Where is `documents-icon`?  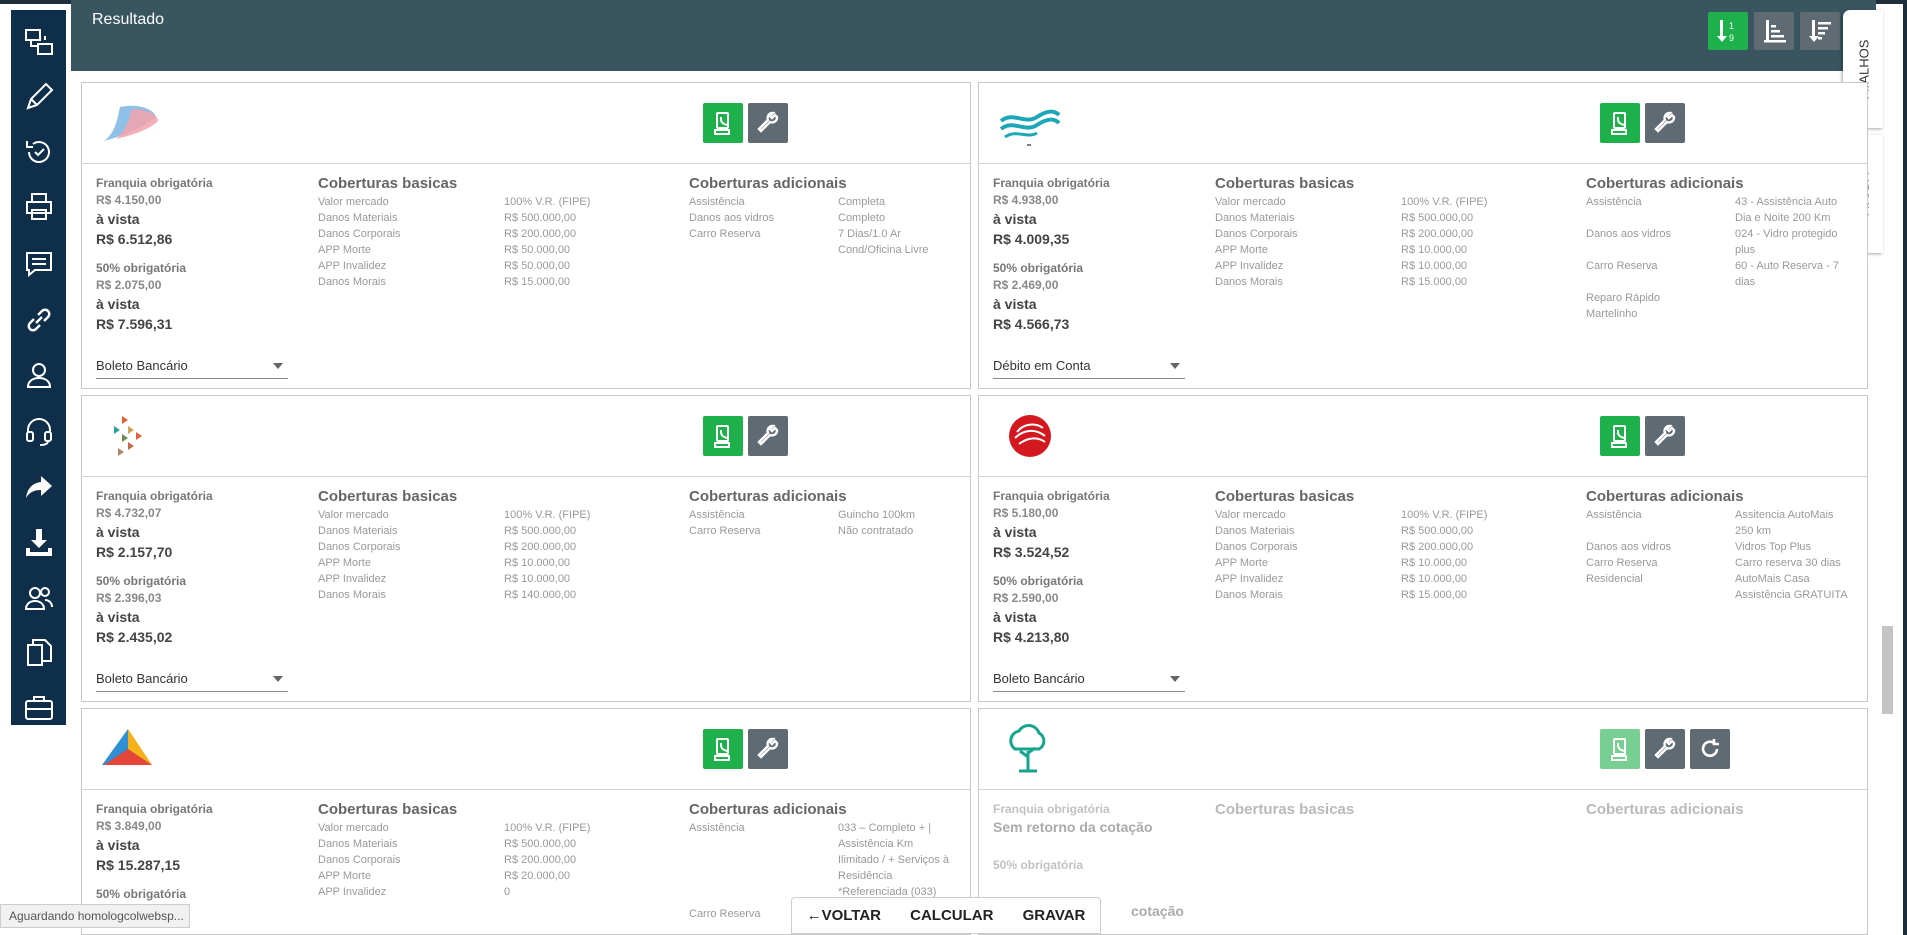
documents-icon is located at coordinates (38, 652).